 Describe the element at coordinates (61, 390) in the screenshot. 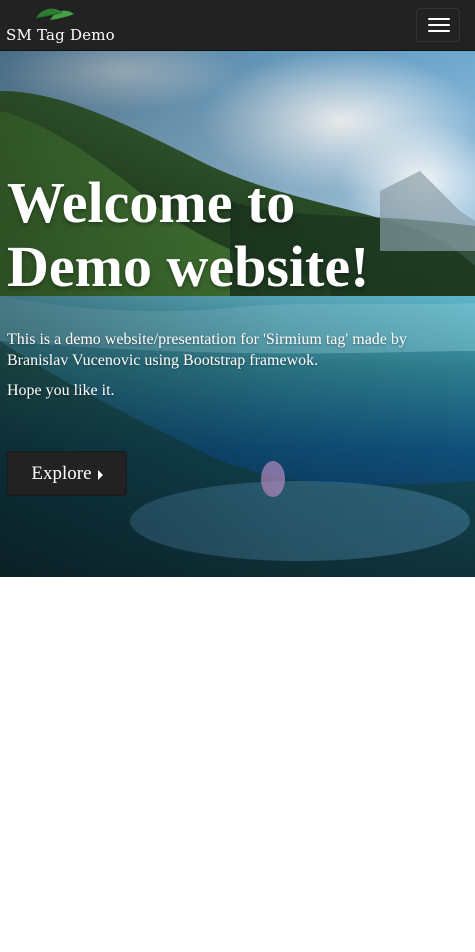

I see `hero-subtext: Hope you like it.` at that location.